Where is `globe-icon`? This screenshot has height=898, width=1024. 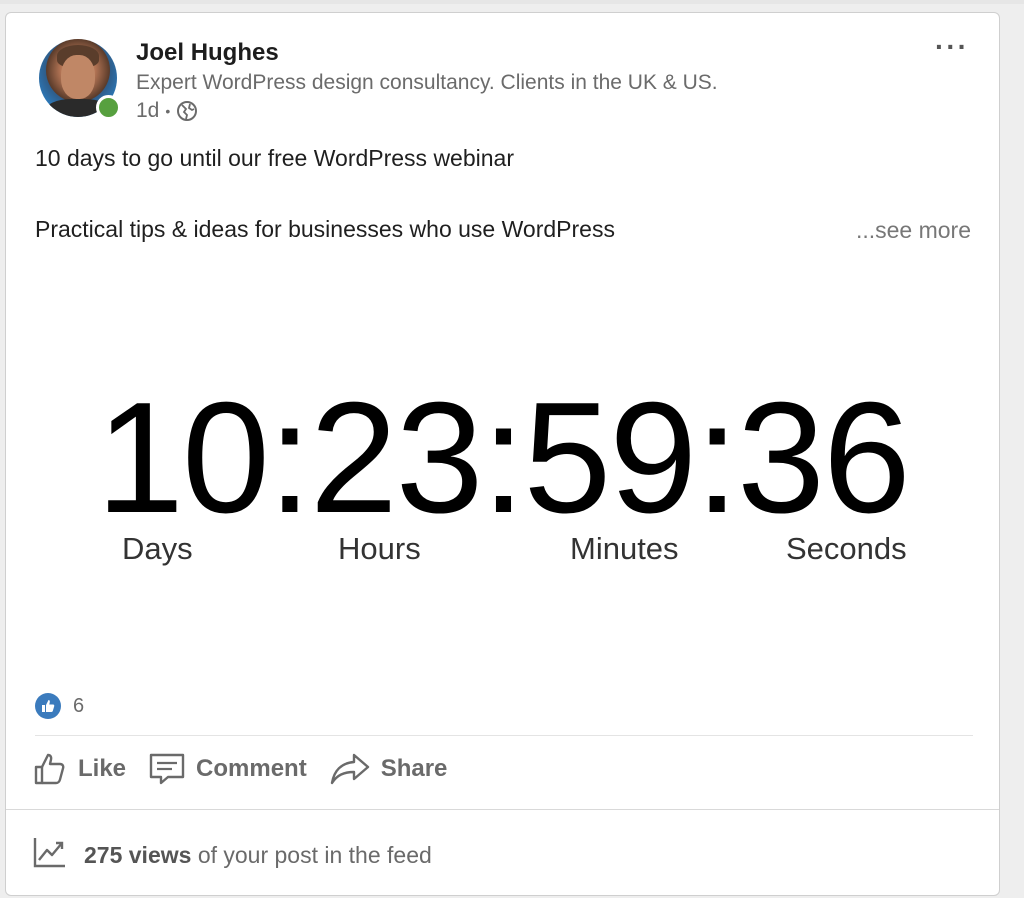 globe-icon is located at coordinates (187, 111).